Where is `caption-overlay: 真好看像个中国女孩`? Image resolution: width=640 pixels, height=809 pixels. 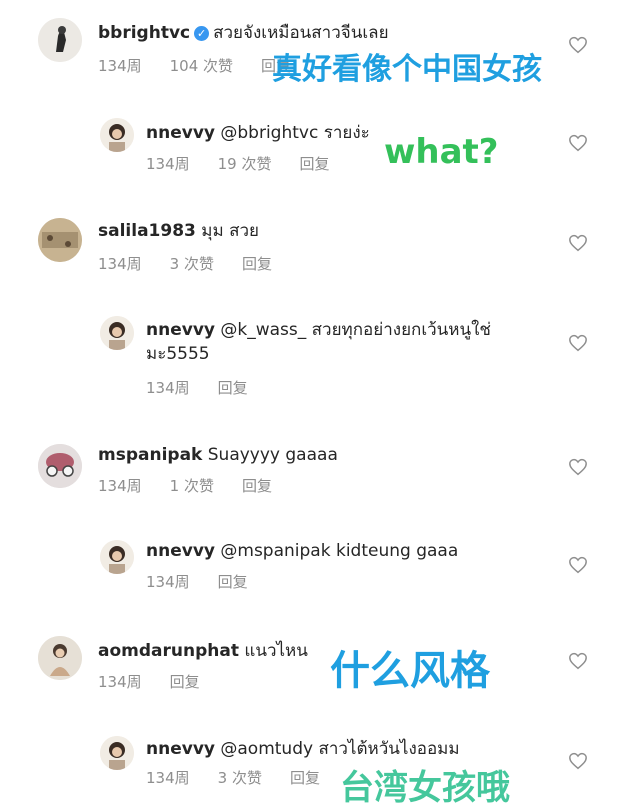 caption-overlay: 真好看像个中国女孩 is located at coordinates (407, 69).